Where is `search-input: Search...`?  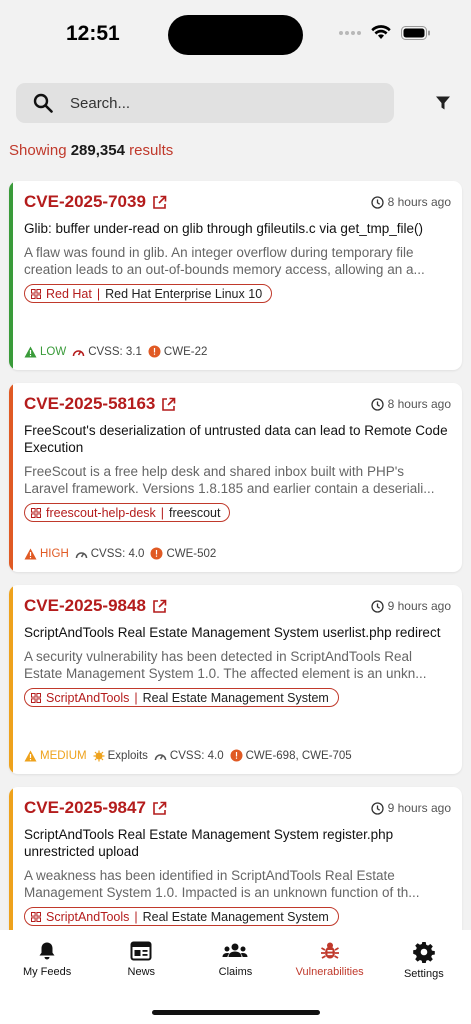
search-input: Search... is located at coordinates (205, 103).